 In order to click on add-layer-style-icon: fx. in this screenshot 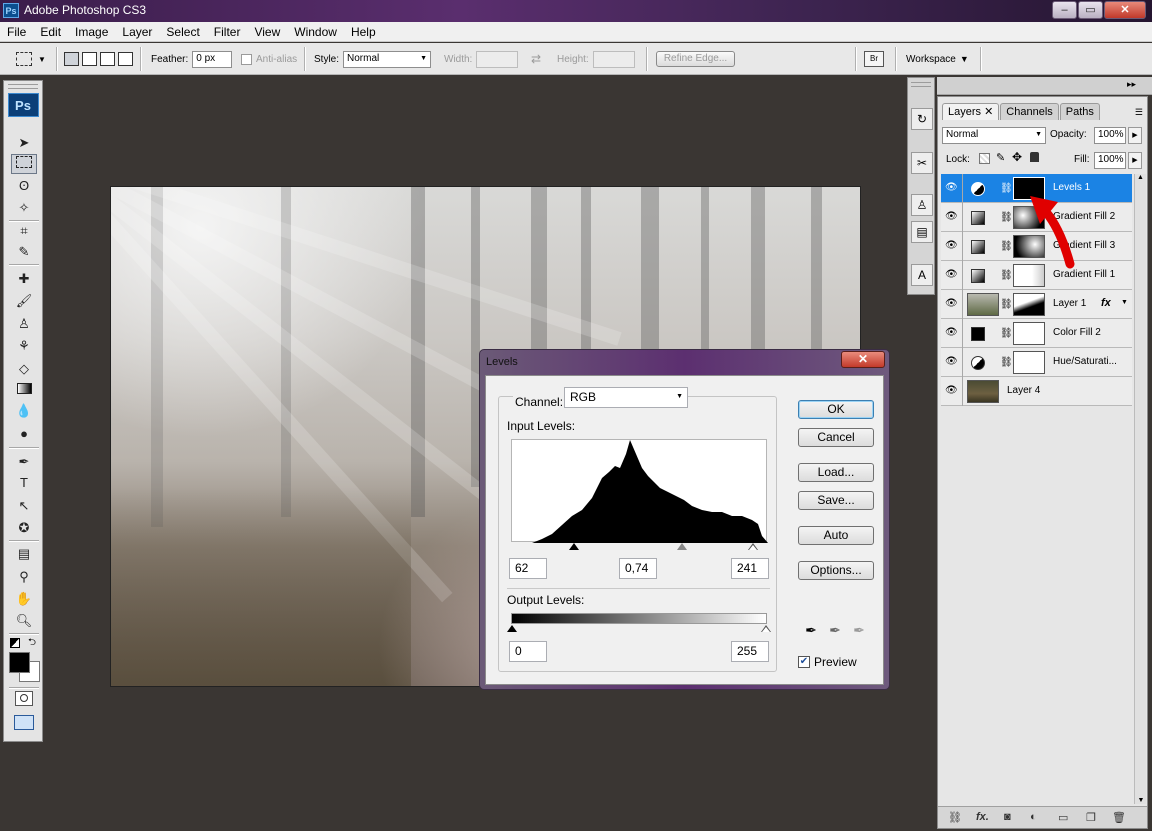, I will do `click(982, 817)`.